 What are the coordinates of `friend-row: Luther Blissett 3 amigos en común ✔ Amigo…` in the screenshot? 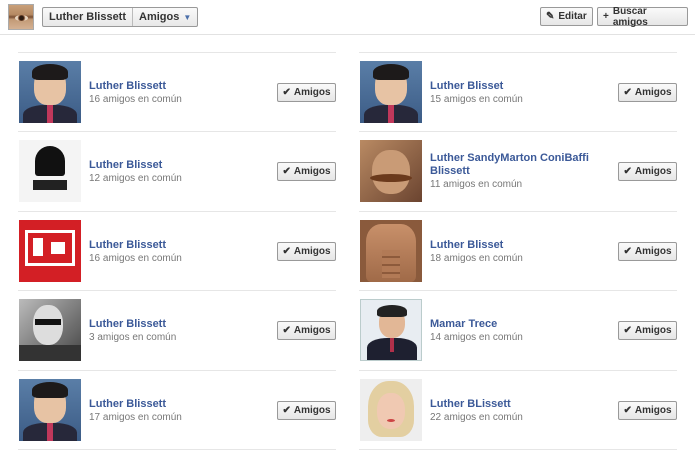 It's located at (177, 330).